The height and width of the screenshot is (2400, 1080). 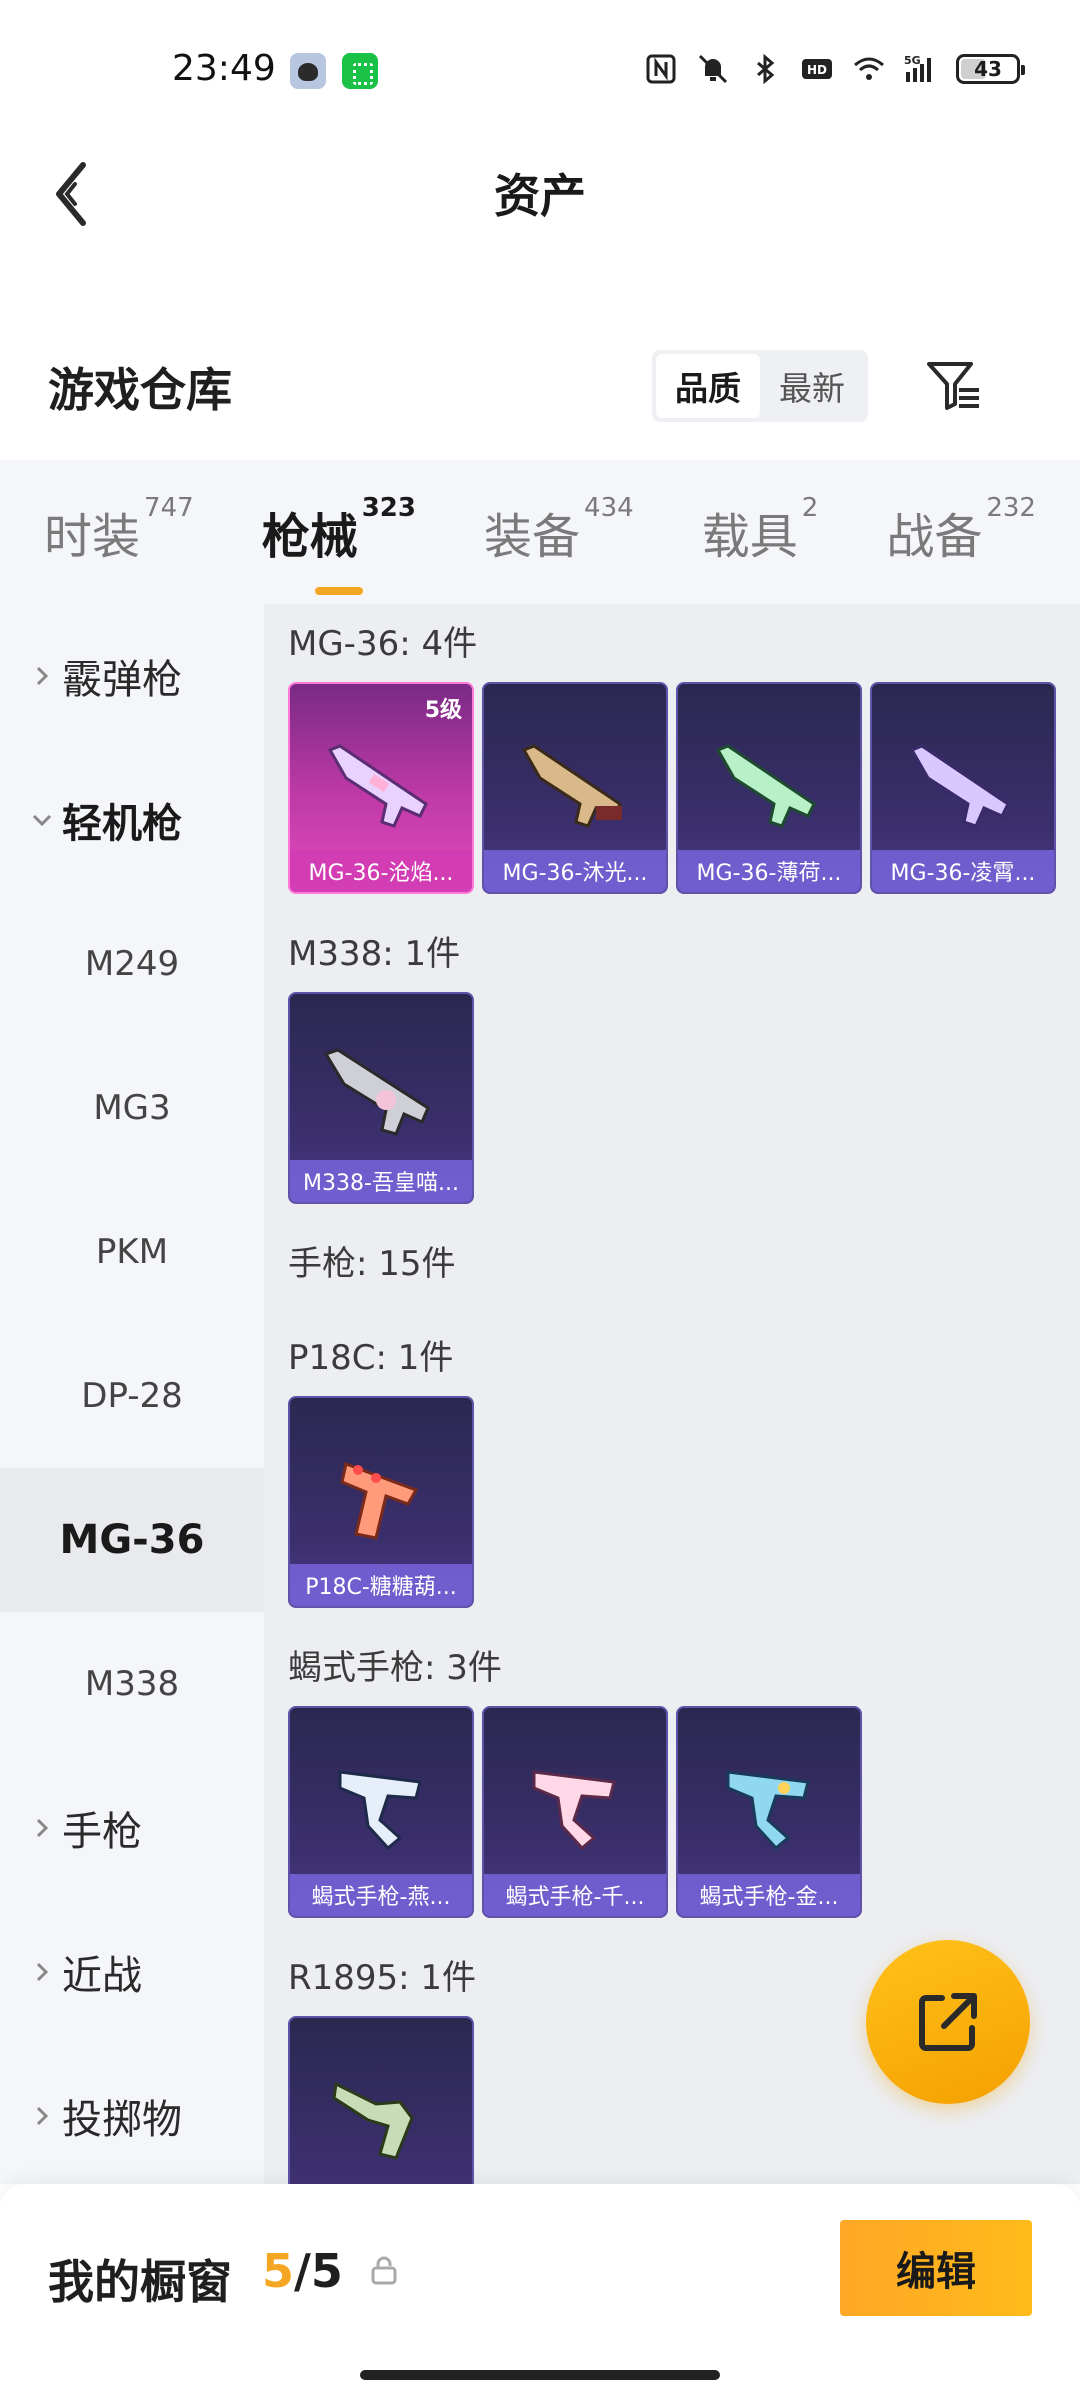 What do you see at coordinates (384, 2270) in the screenshot?
I see `lock-icon` at bounding box center [384, 2270].